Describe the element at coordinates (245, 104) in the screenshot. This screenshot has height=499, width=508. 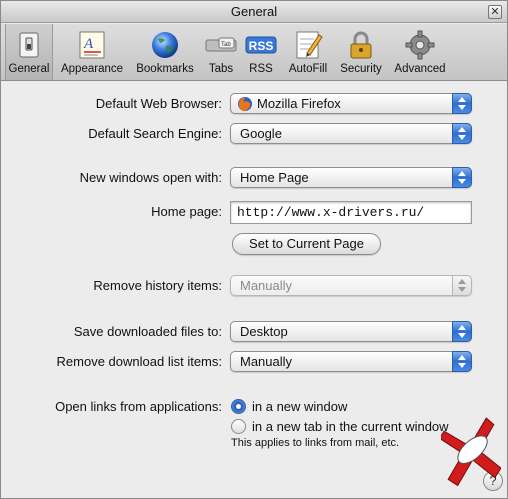
I see `firefox-icon` at that location.